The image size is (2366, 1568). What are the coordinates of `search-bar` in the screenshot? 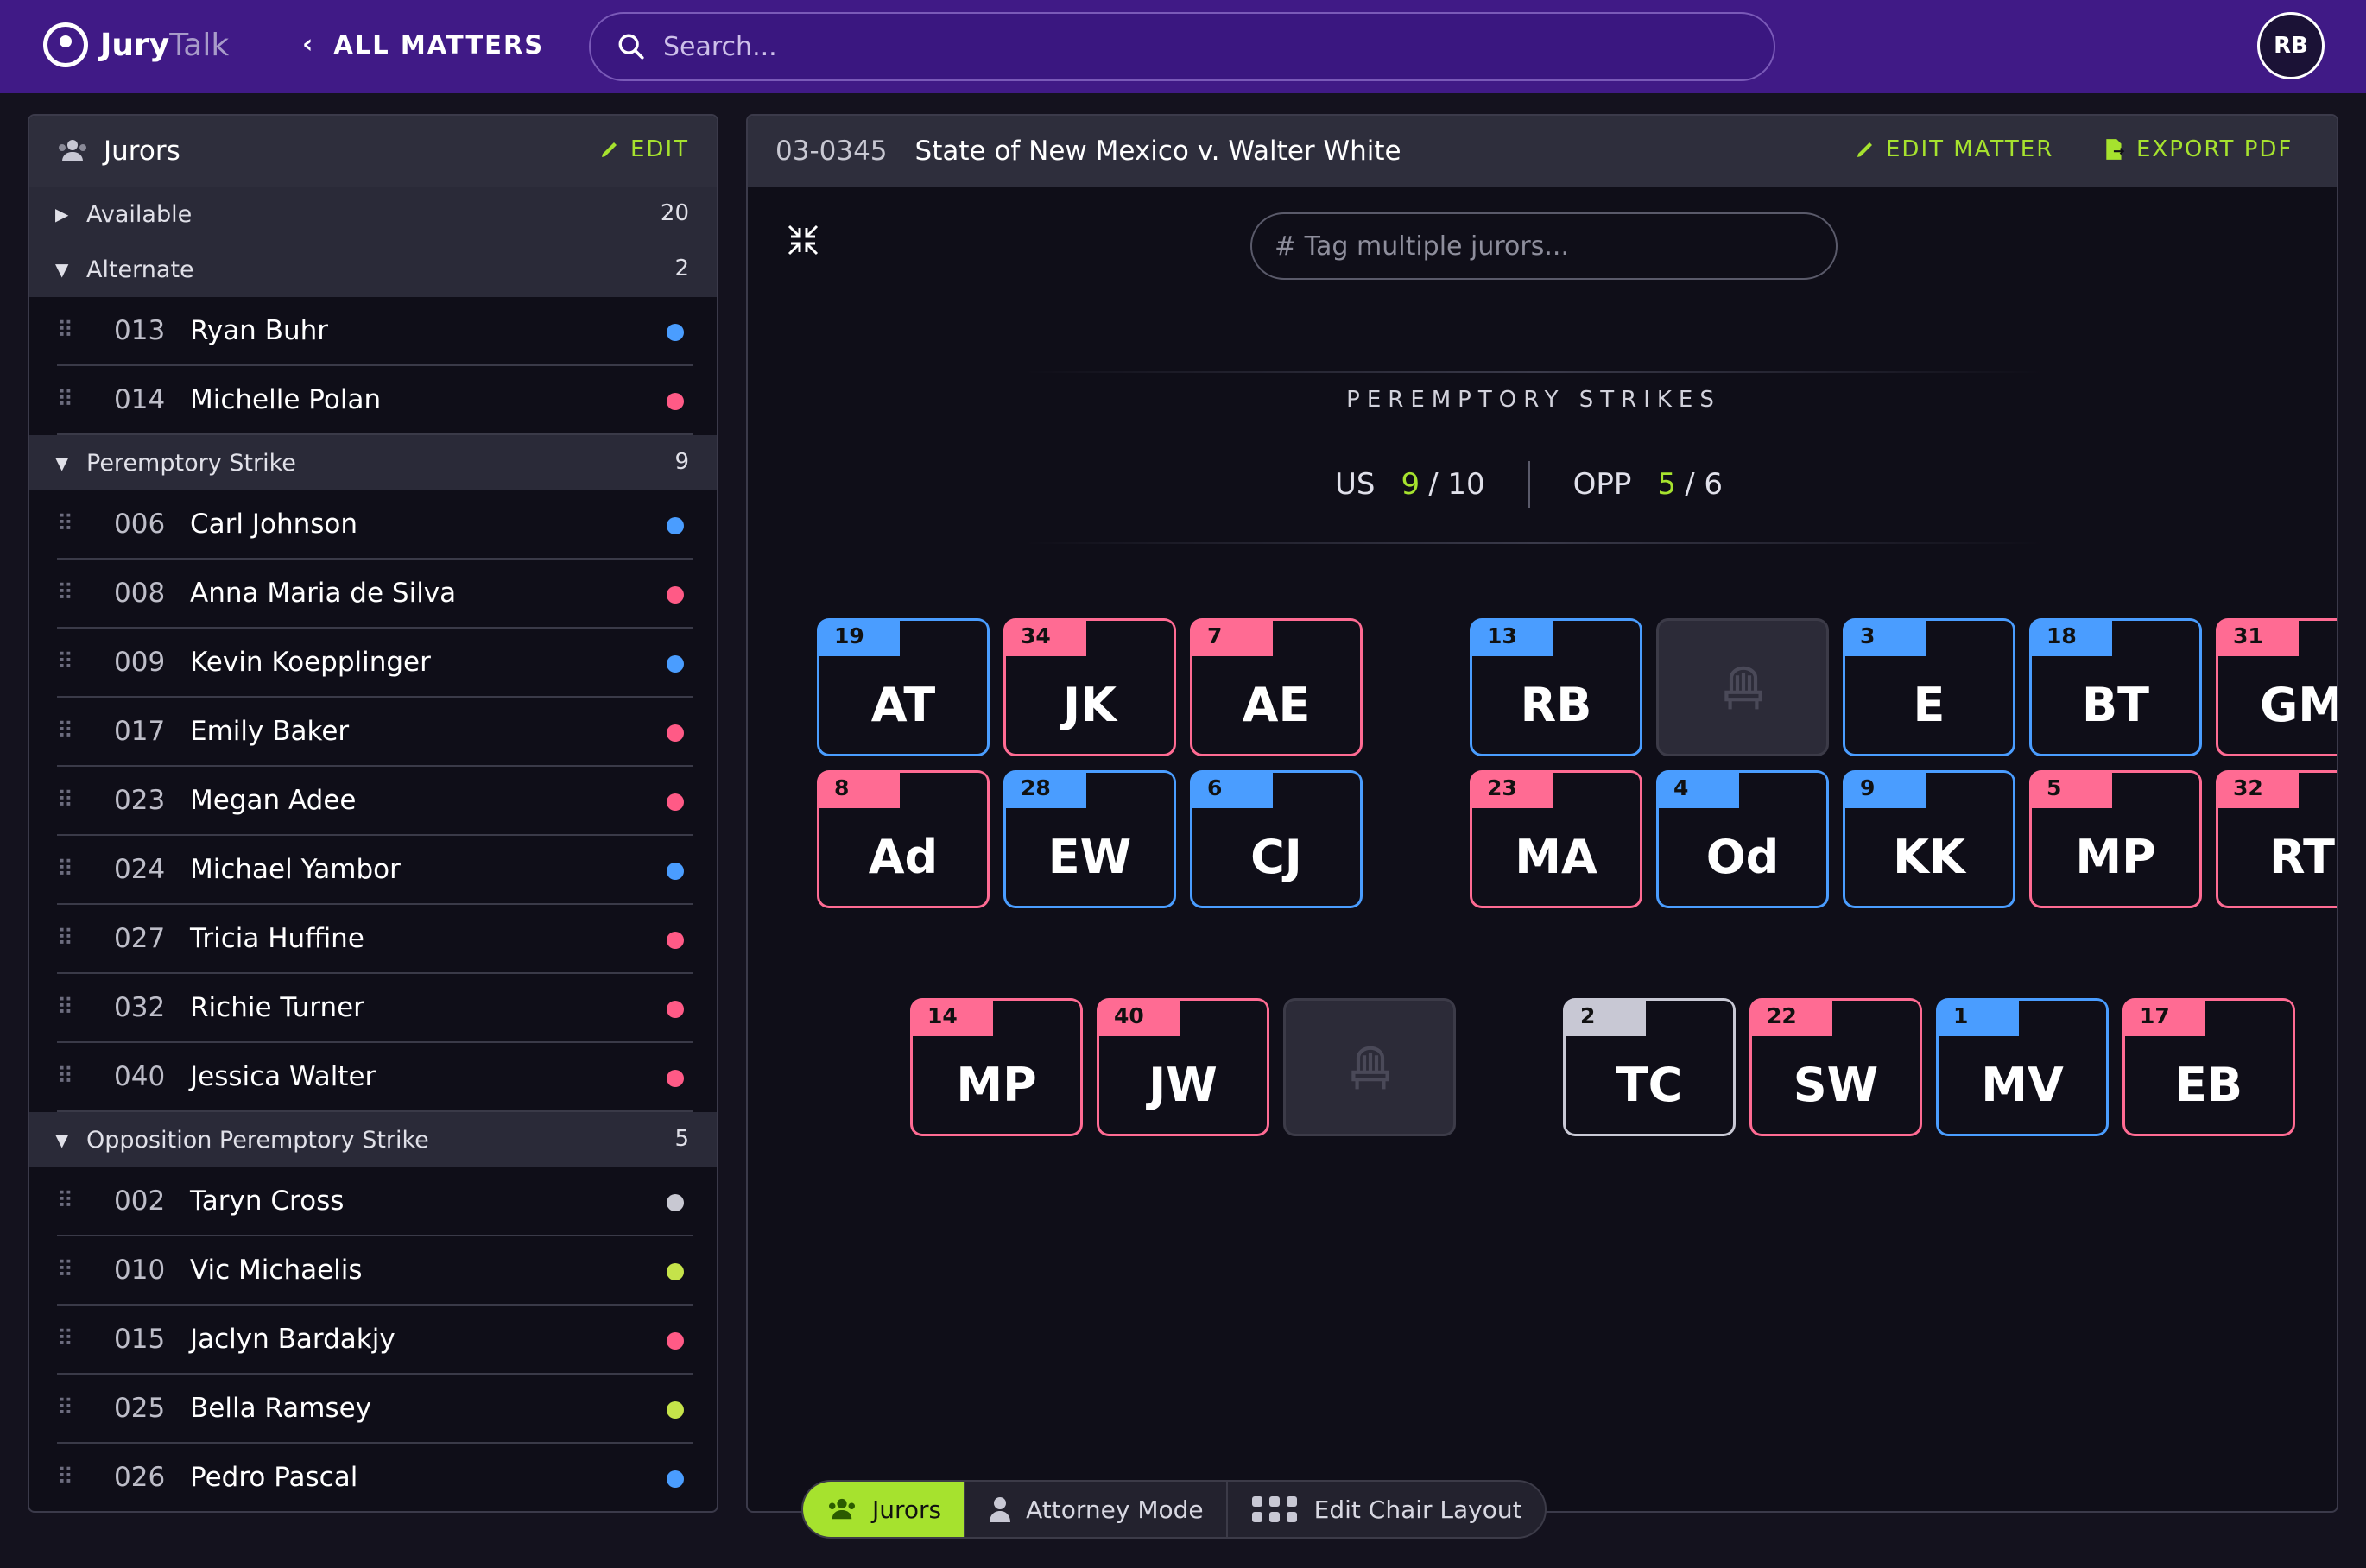 It's located at (1182, 46).